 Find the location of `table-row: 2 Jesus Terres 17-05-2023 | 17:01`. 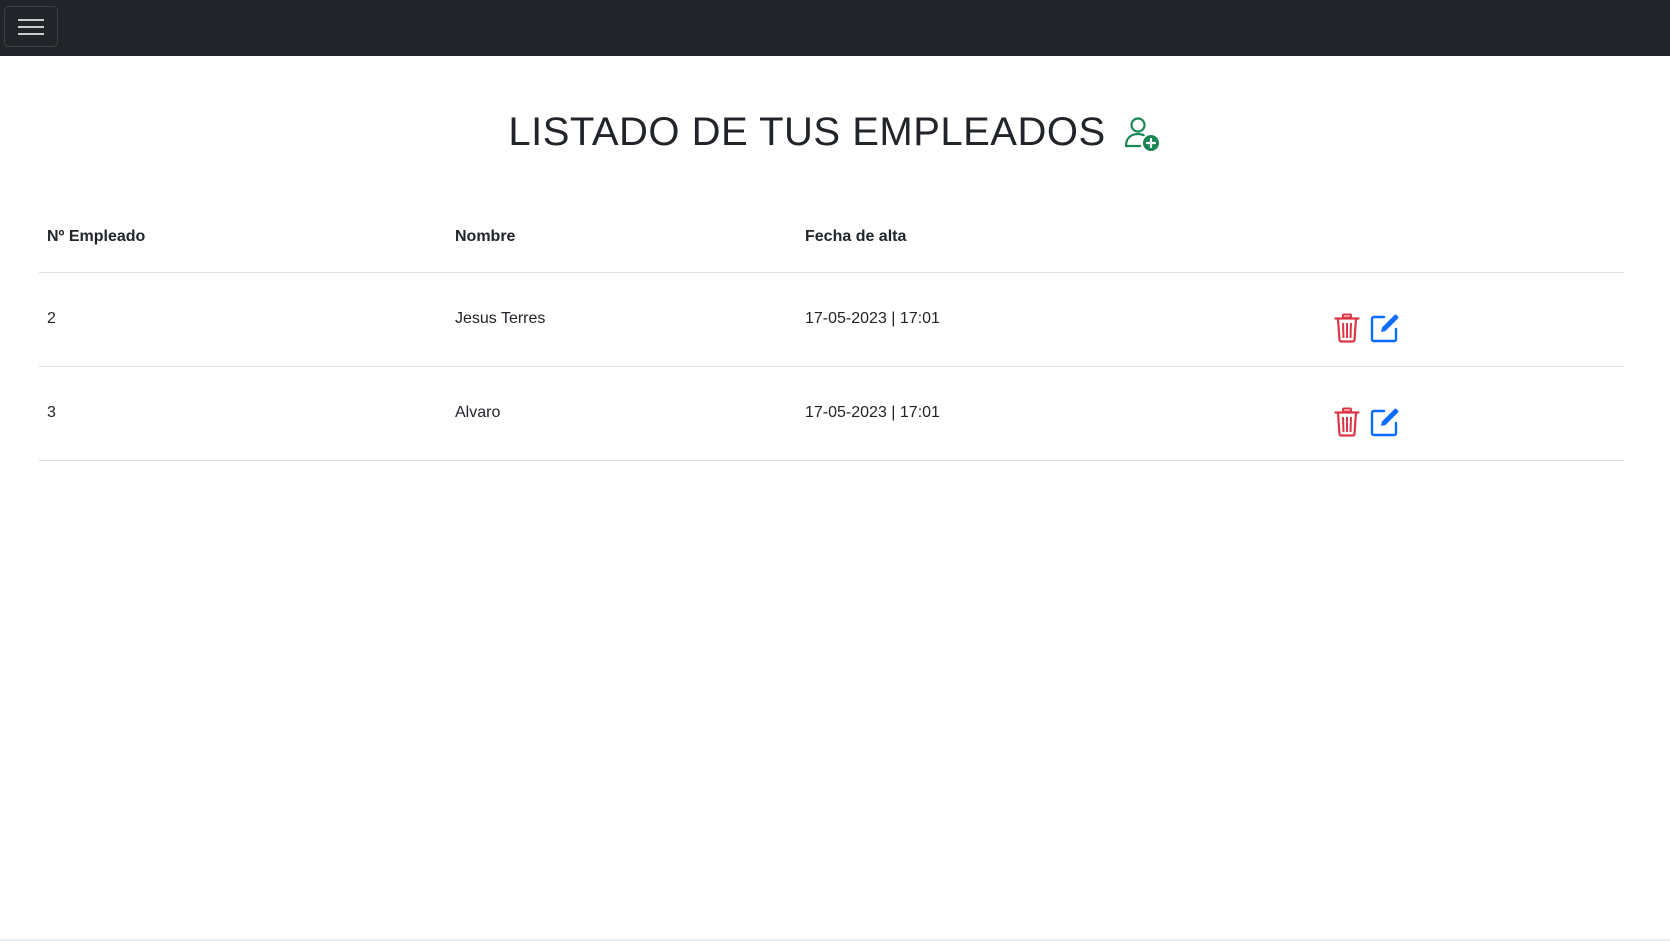

table-row: 2 Jesus Terres 17-05-2023 | 17:01 is located at coordinates (831, 320).